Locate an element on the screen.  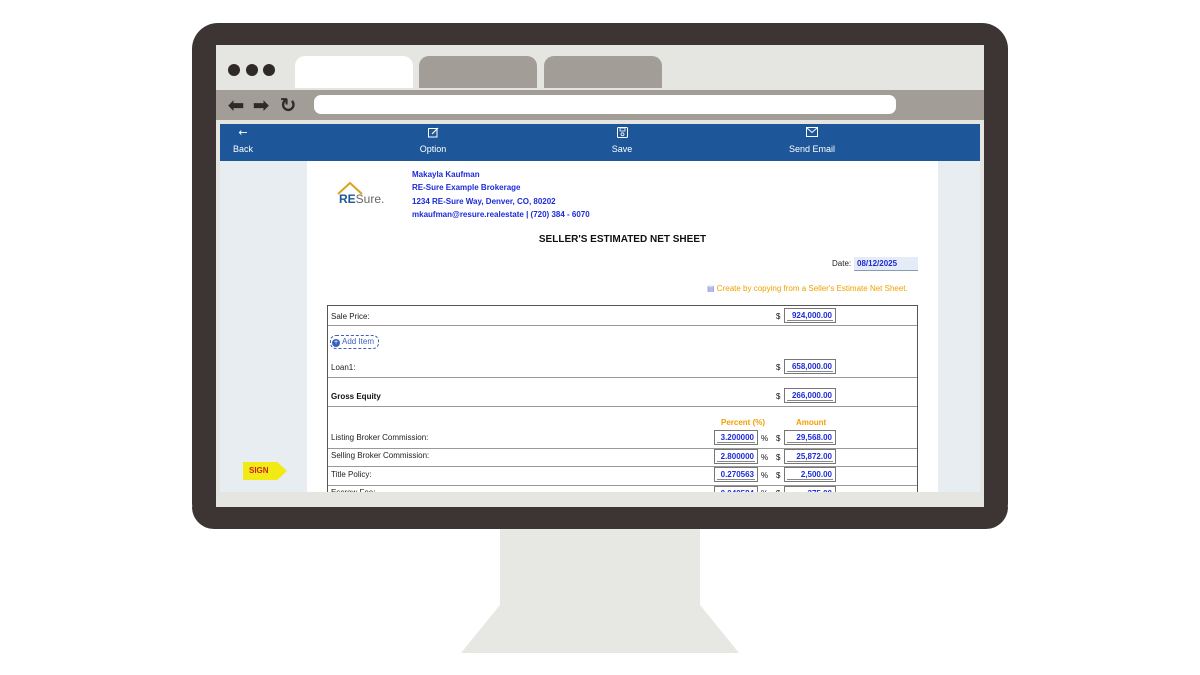
gross-equity-value: 266,000.00 is located at coordinates (810, 395).